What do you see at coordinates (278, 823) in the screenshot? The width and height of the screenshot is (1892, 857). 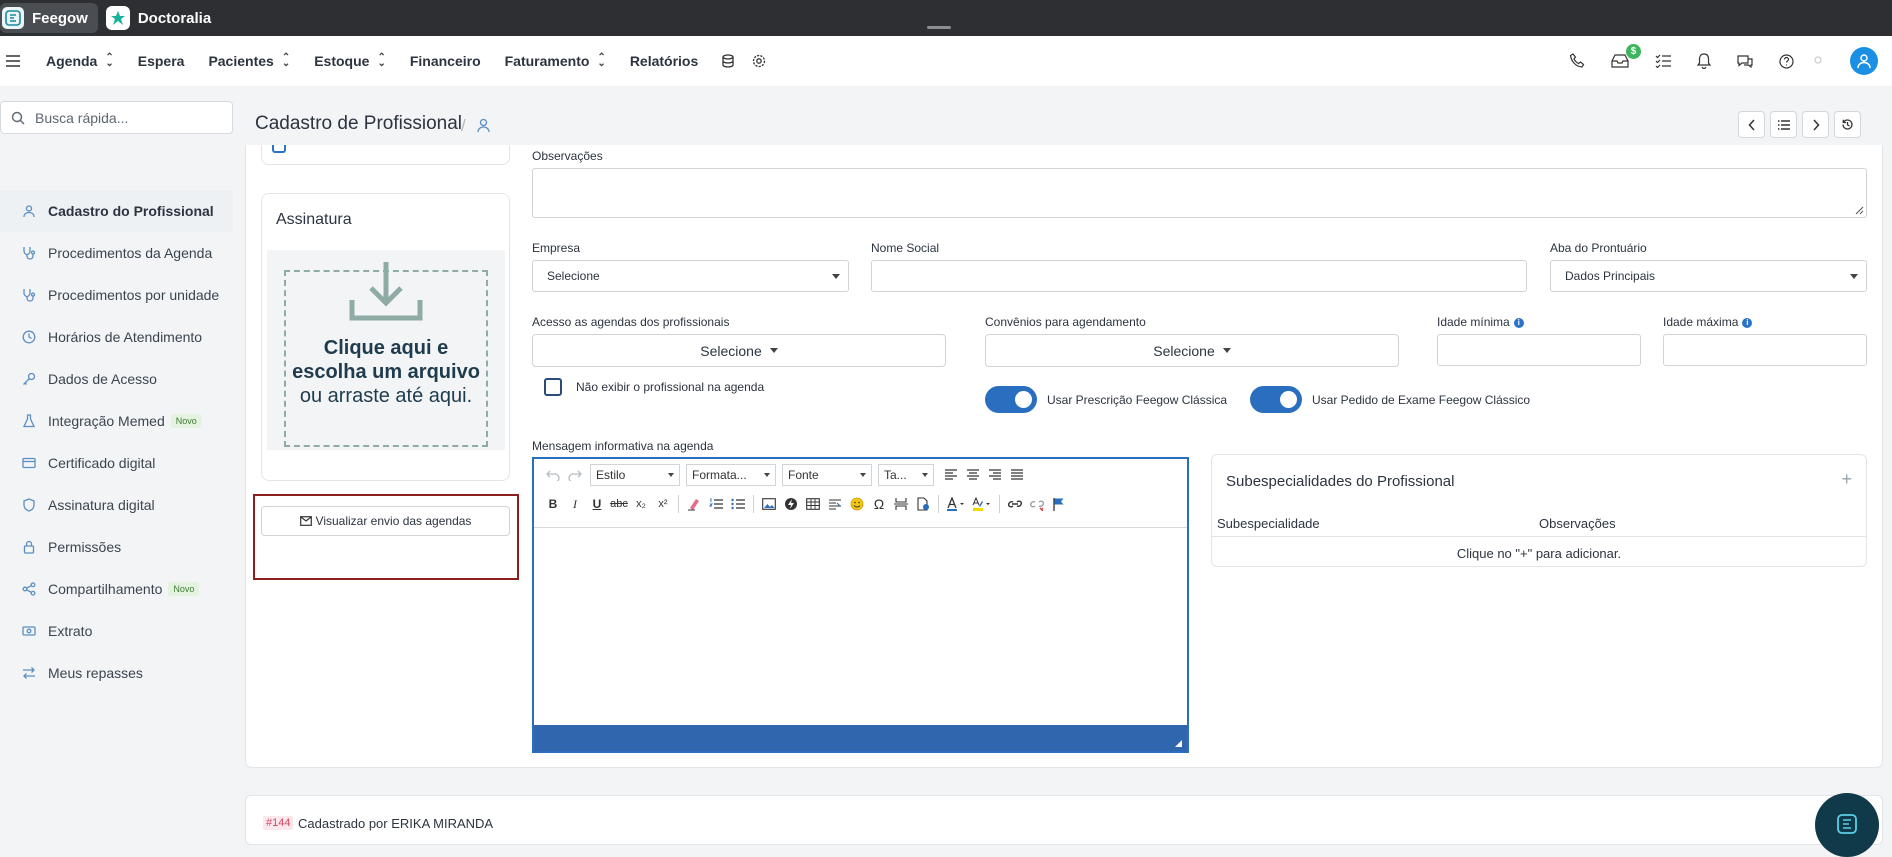 I see `record-id-badge: #144` at bounding box center [278, 823].